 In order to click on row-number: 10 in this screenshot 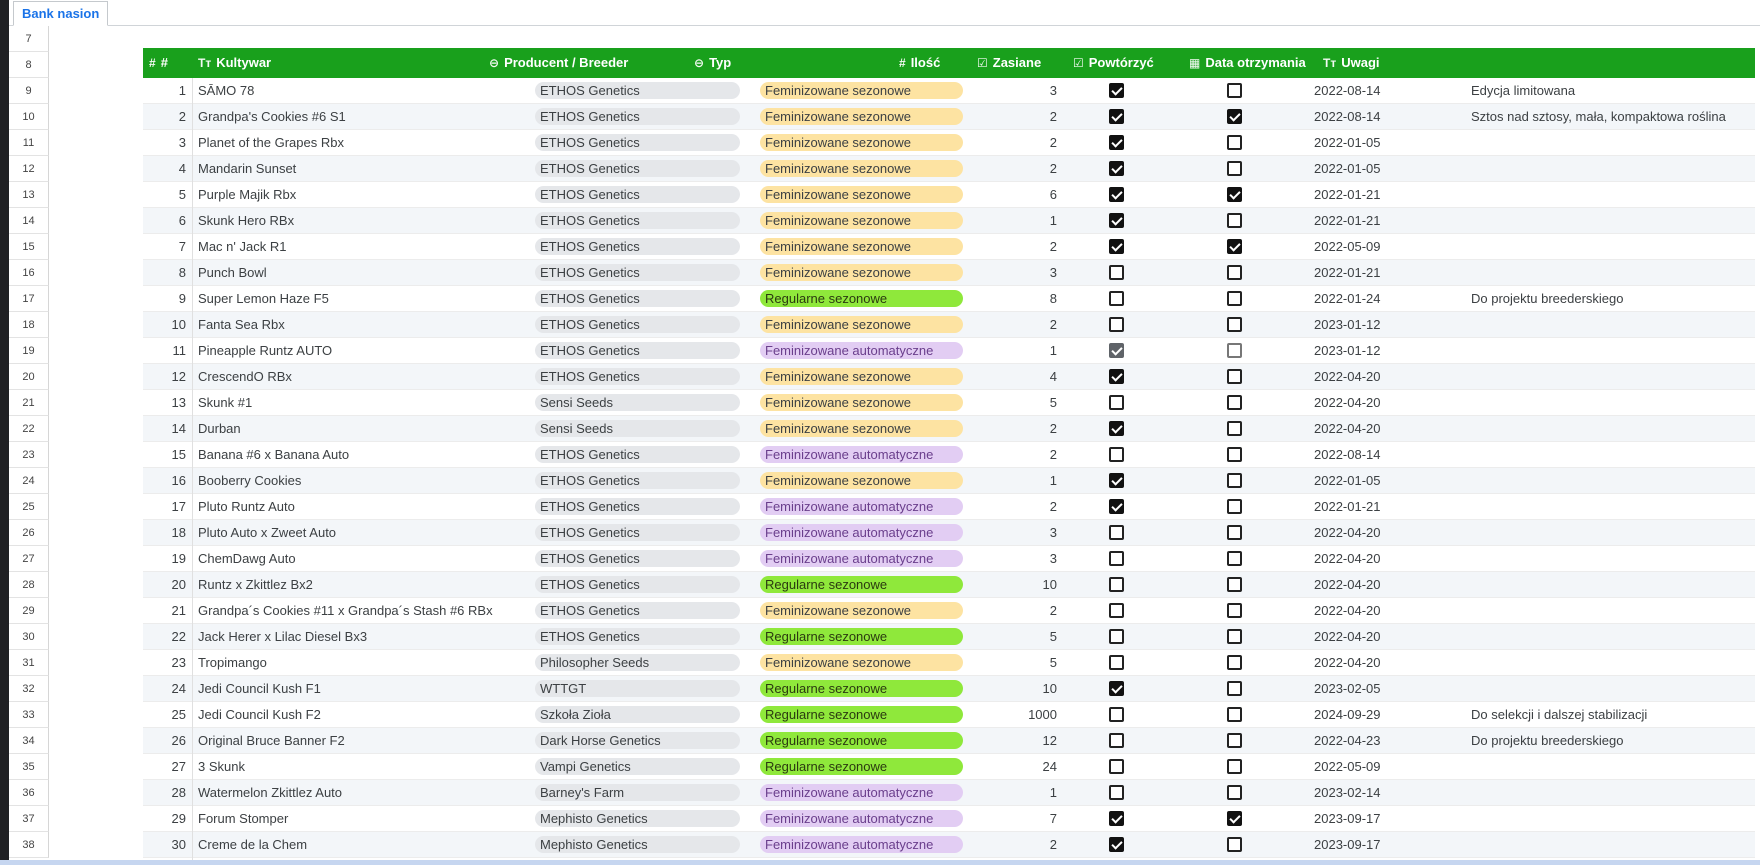, I will do `click(29, 117)`.